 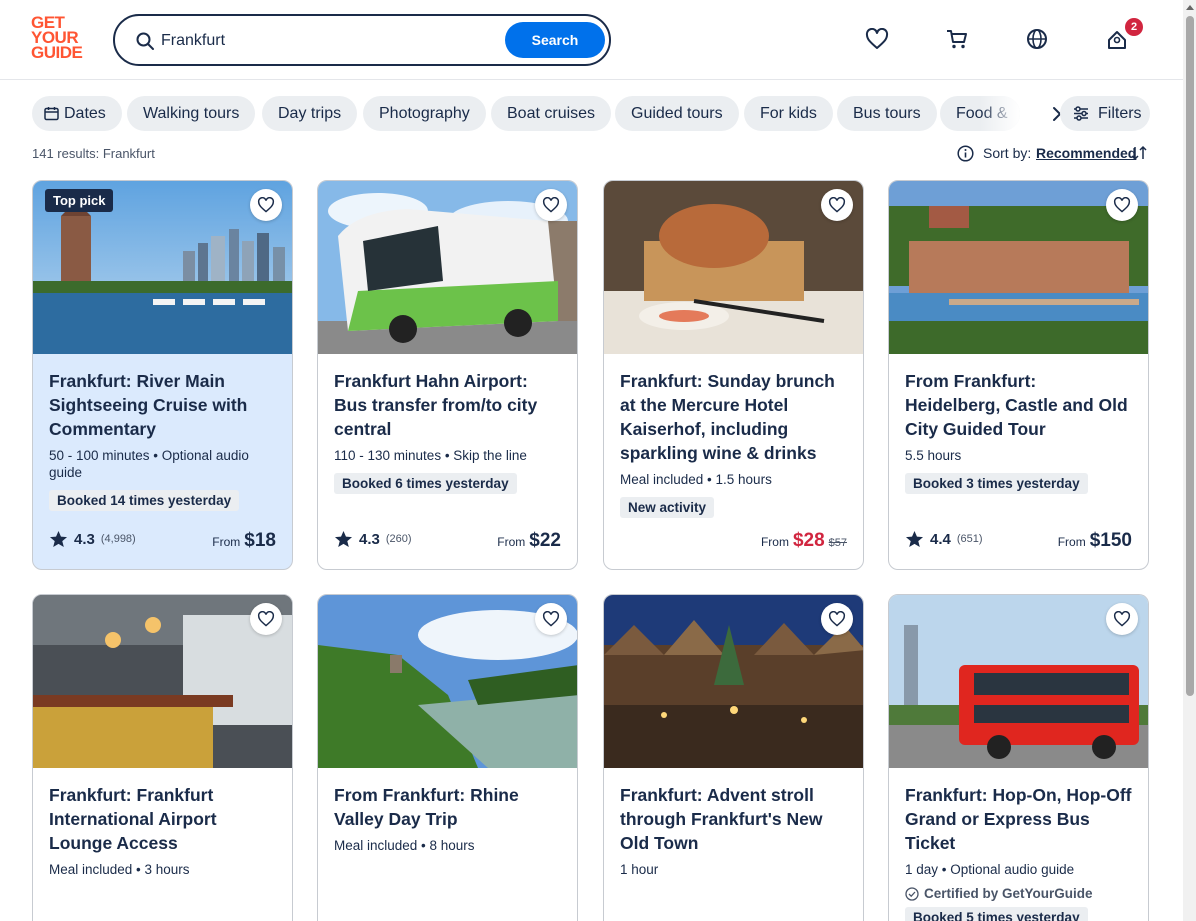 What do you see at coordinates (1139, 153) in the screenshot?
I see `sort-arrows-icon` at bounding box center [1139, 153].